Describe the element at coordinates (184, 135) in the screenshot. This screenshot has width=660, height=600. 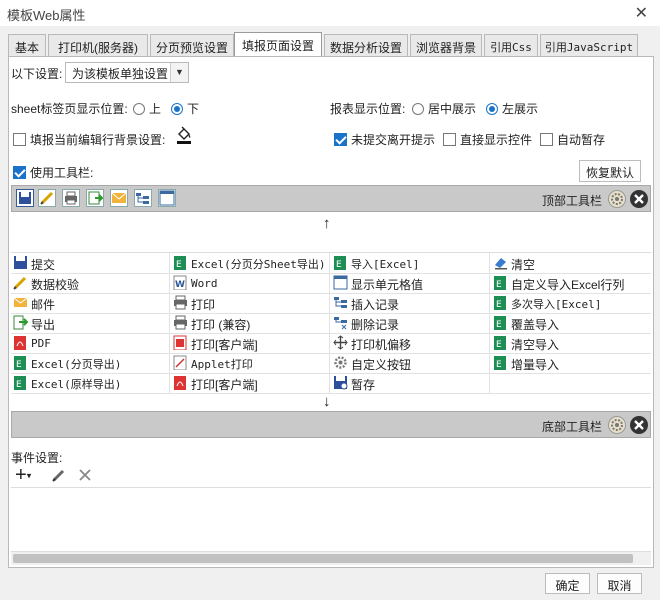
I see `paint-bucket-icon` at that location.